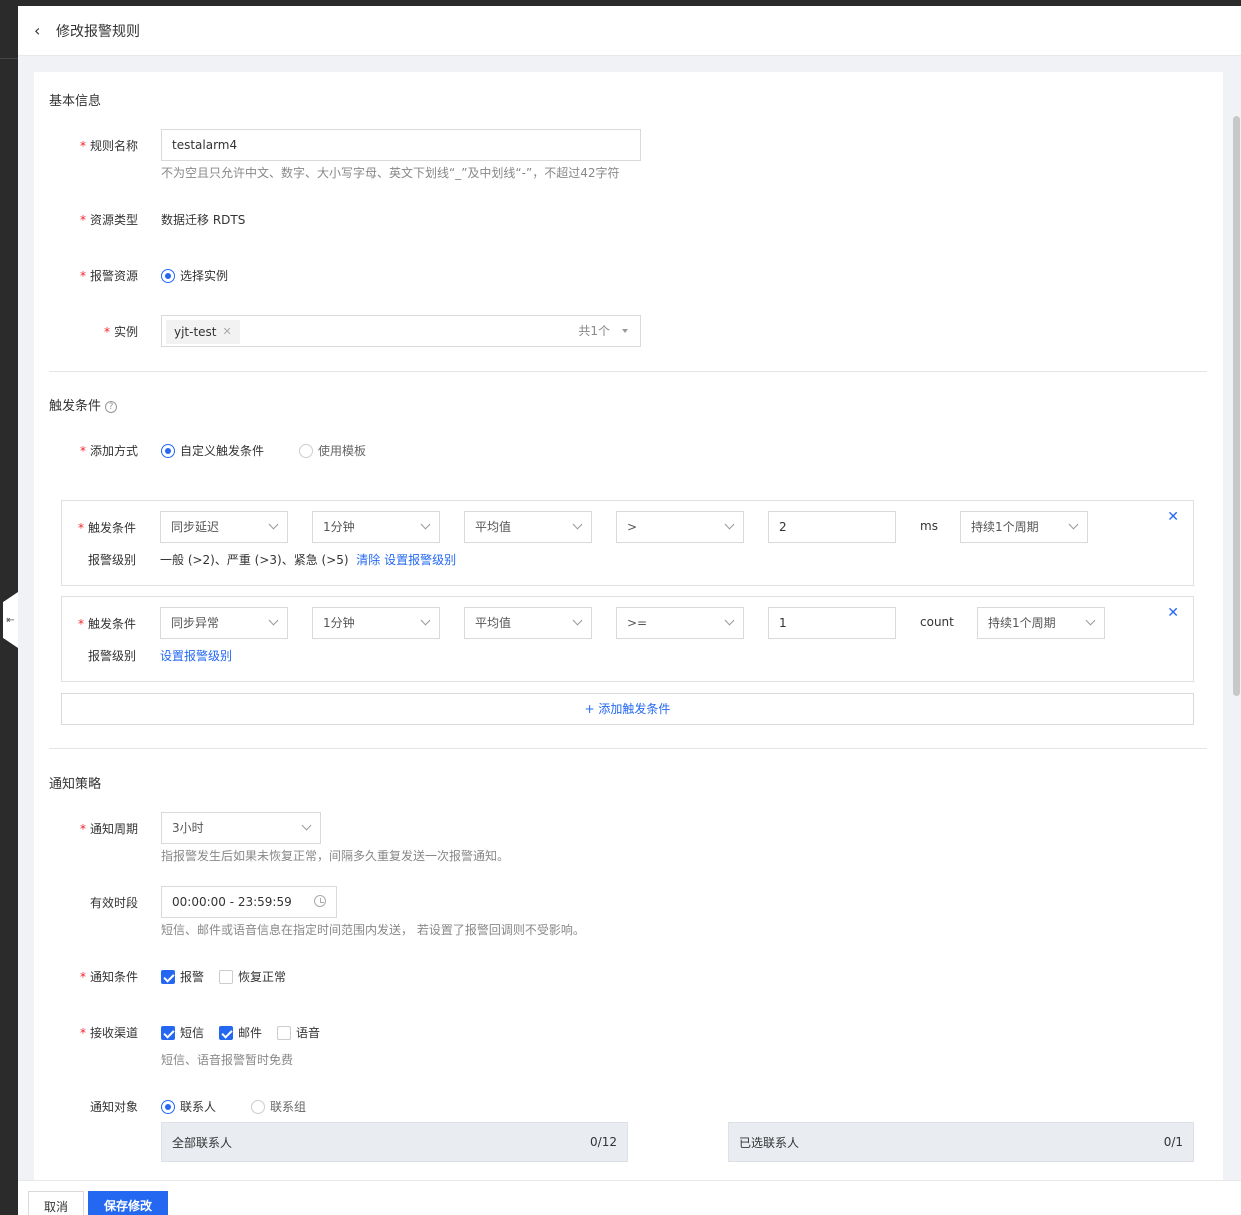 This screenshot has height=1215, width=1241. I want to click on instance-count: 共1个, so click(594, 331).